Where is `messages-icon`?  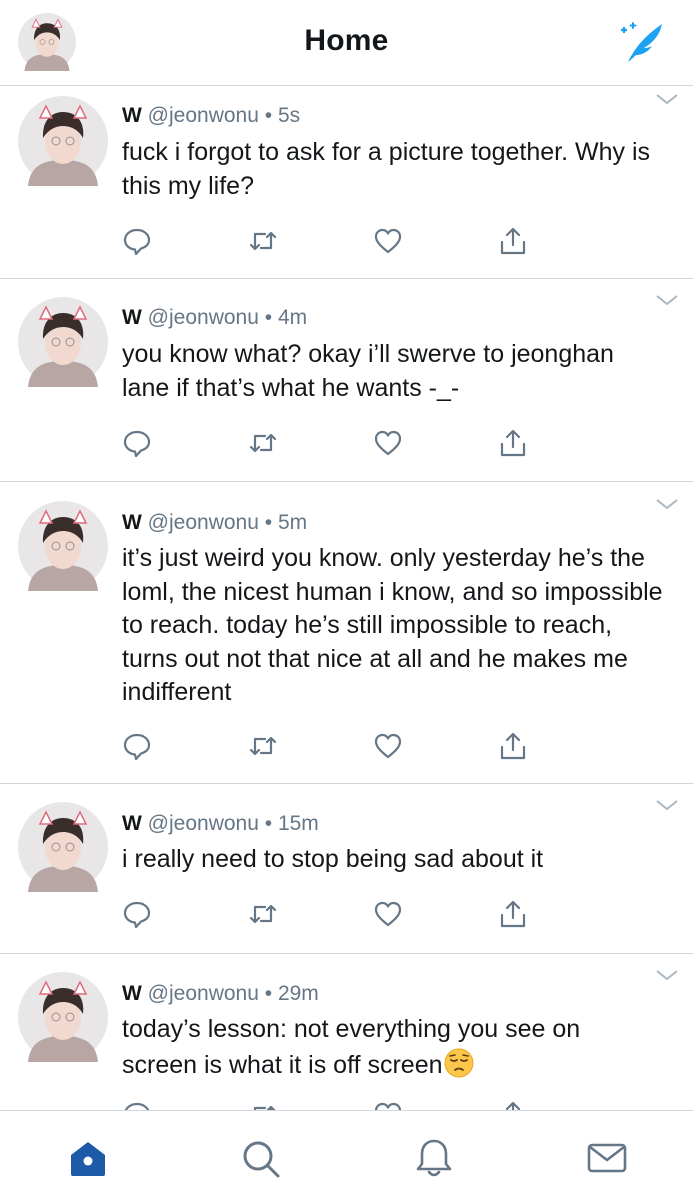 messages-icon is located at coordinates (607, 1158).